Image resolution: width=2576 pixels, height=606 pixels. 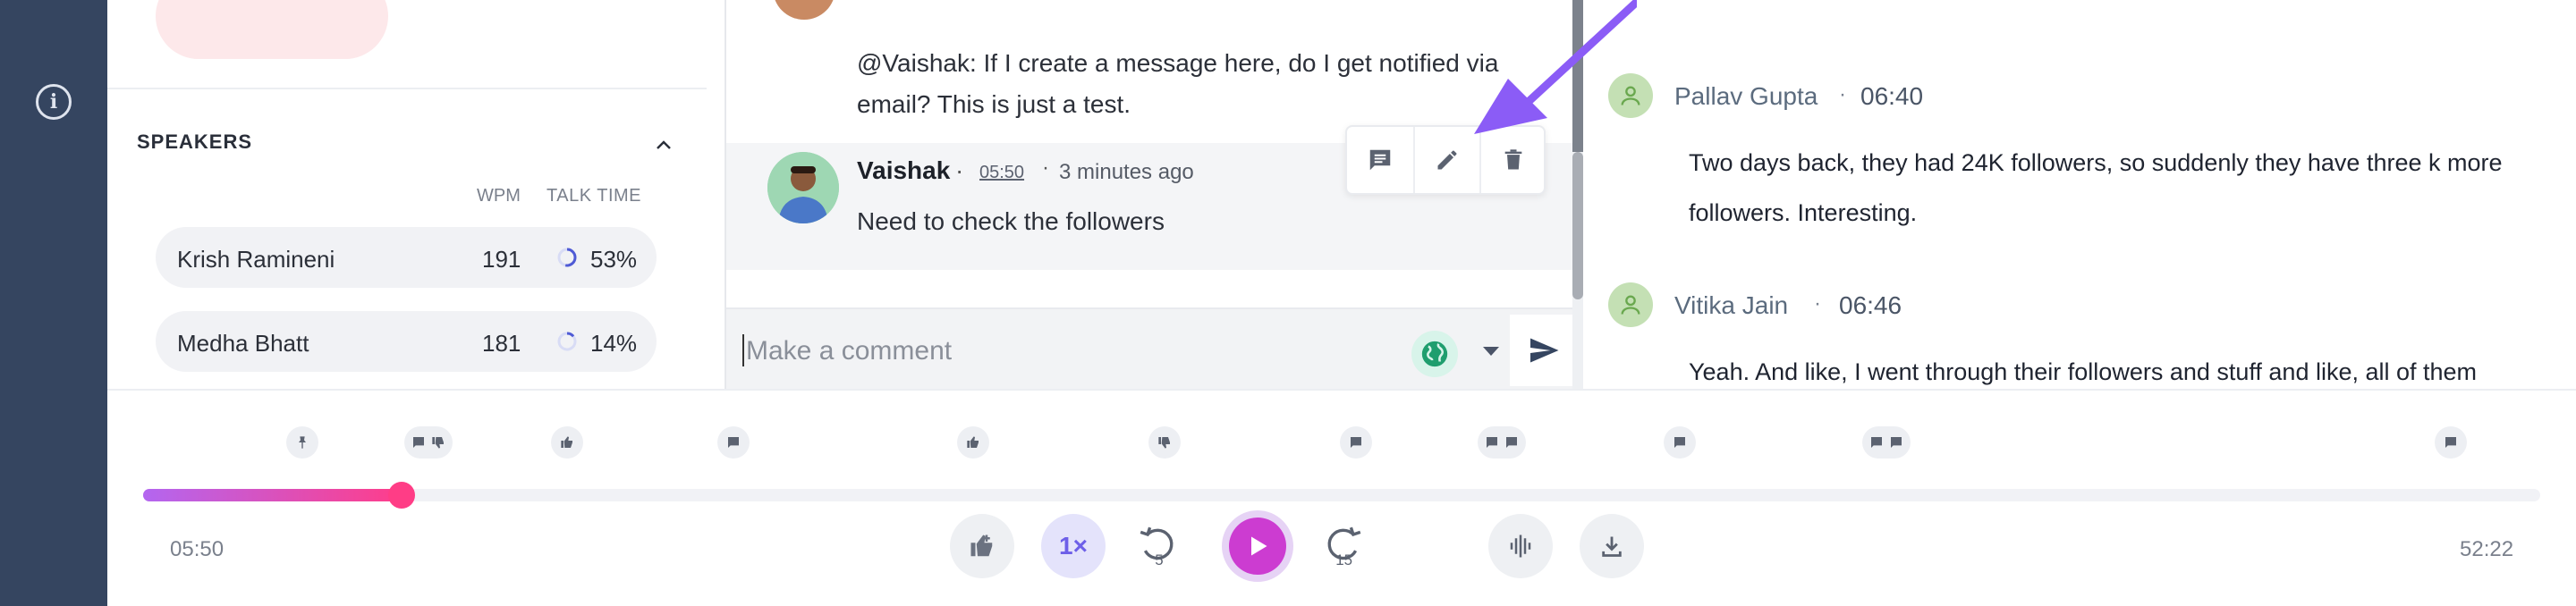 I want to click on play-button, so click(x=1257, y=546).